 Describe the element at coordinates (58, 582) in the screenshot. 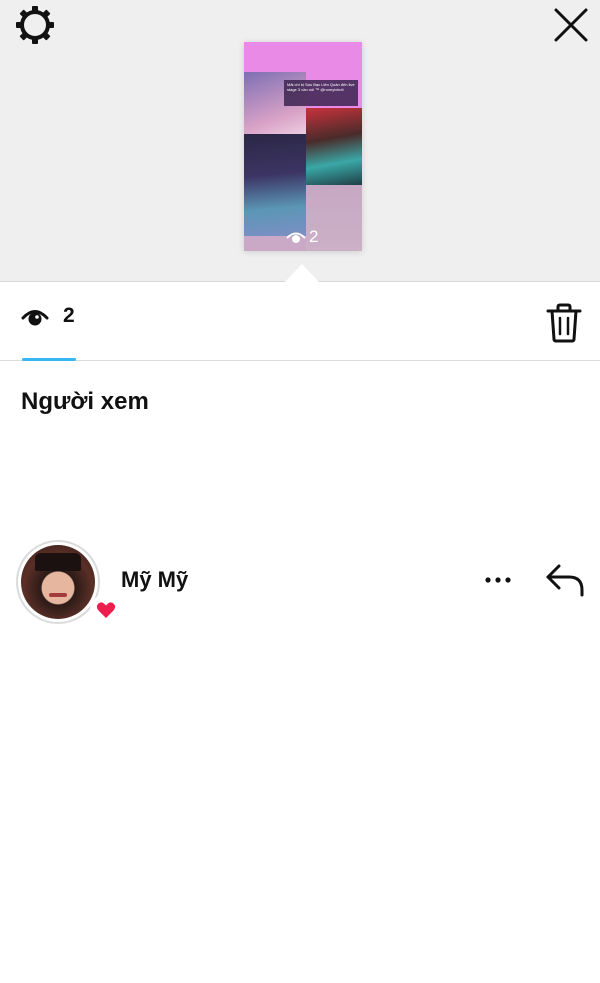

I see `avatar-image` at that location.